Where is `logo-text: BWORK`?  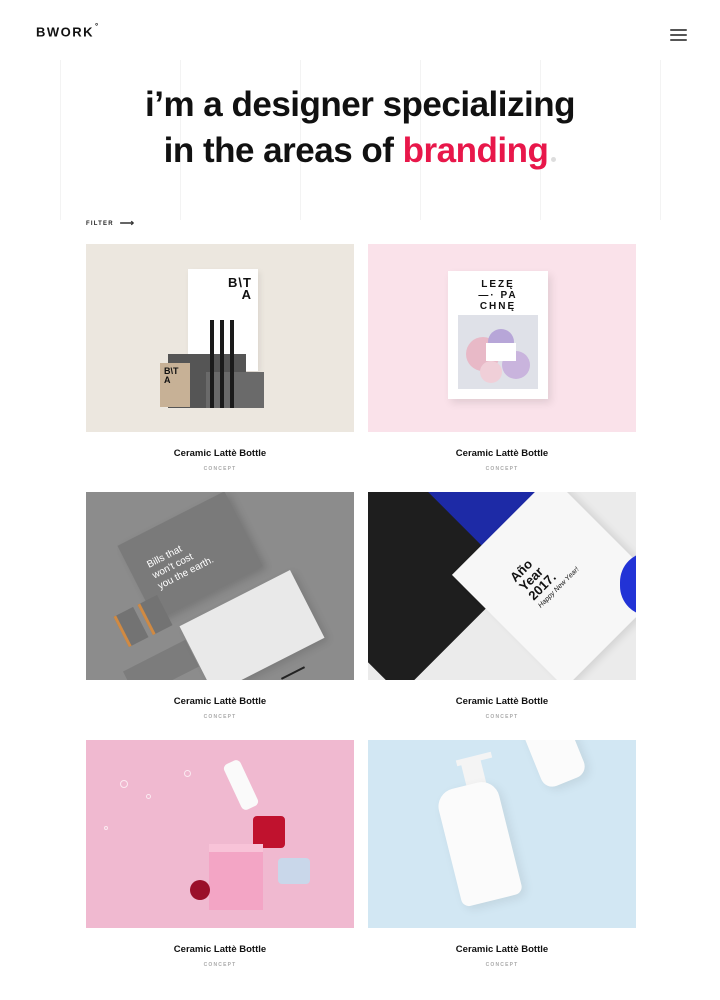 logo-text: BWORK is located at coordinates (65, 32).